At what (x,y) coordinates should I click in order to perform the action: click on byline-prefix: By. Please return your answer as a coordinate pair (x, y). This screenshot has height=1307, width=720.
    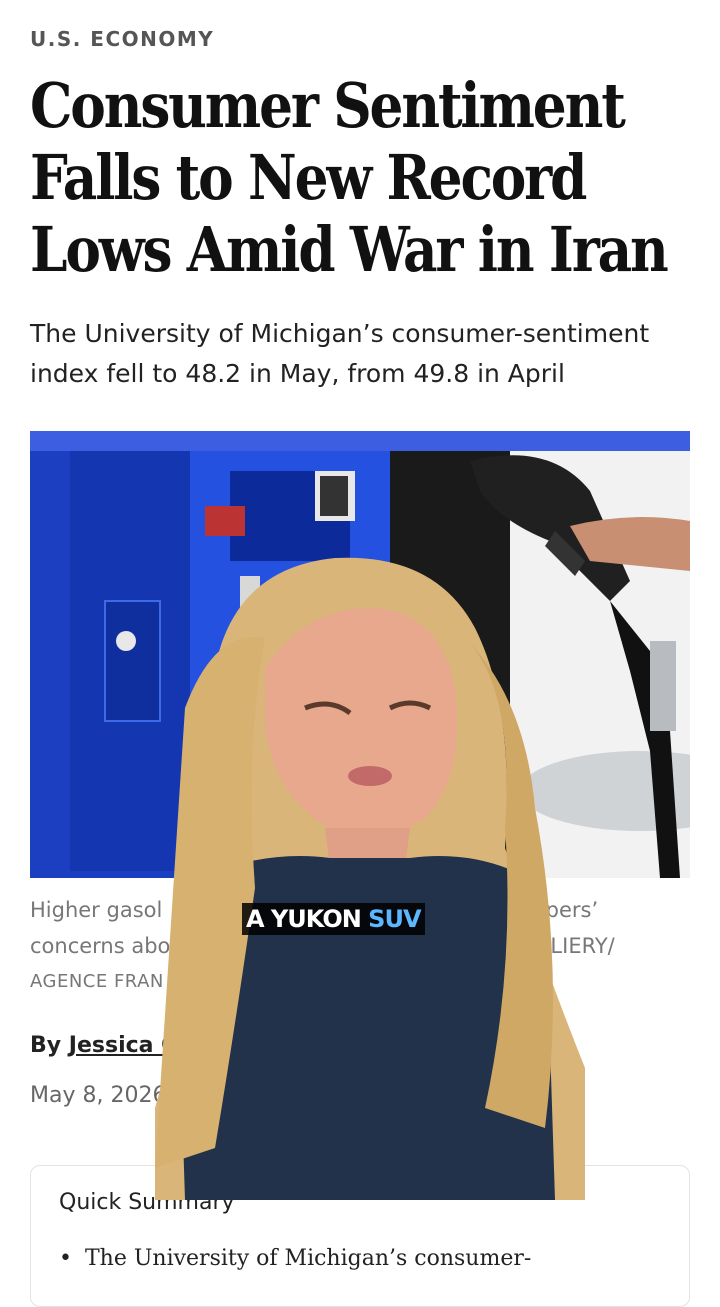
    Looking at the image, I should click on (49, 1045).